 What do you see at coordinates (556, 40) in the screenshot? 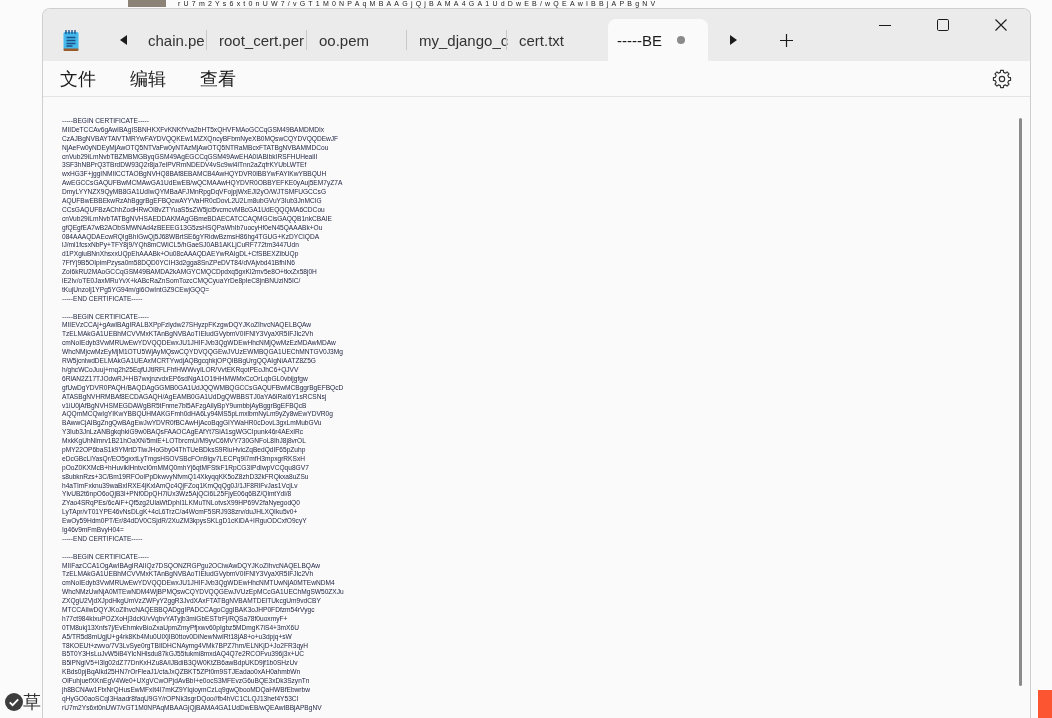
I see `tab: cert.txt` at bounding box center [556, 40].